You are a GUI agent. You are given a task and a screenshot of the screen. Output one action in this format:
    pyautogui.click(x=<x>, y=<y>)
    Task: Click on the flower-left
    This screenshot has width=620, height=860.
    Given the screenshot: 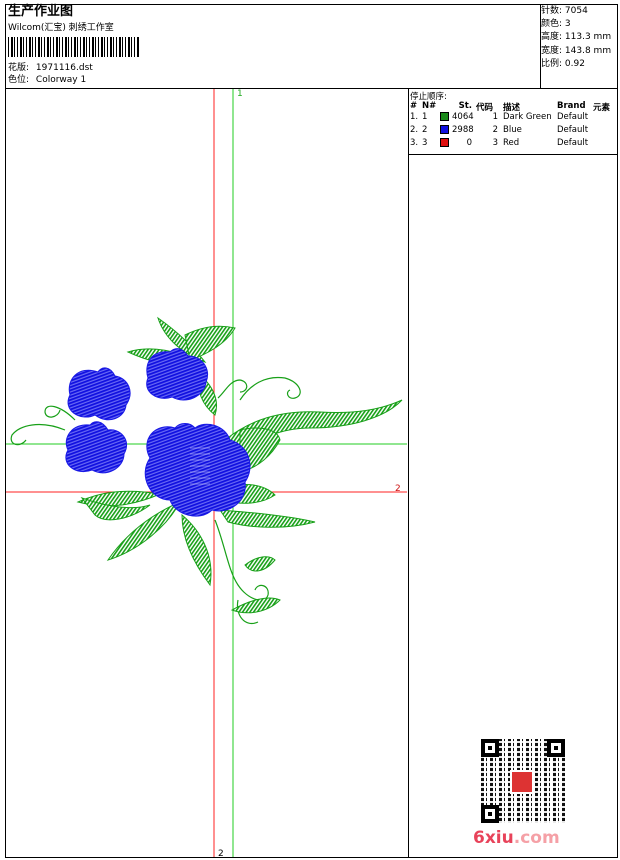 What is the action you would take?
    pyautogui.click(x=96, y=447)
    